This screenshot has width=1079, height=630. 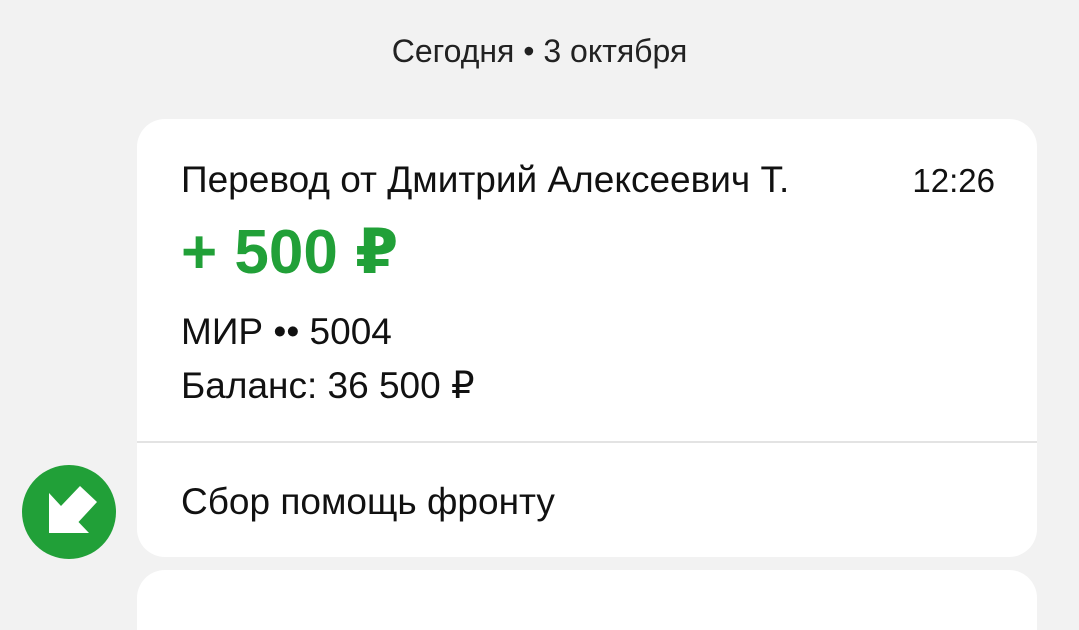 What do you see at coordinates (73, 509) in the screenshot?
I see `arrow-down-left-icon` at bounding box center [73, 509].